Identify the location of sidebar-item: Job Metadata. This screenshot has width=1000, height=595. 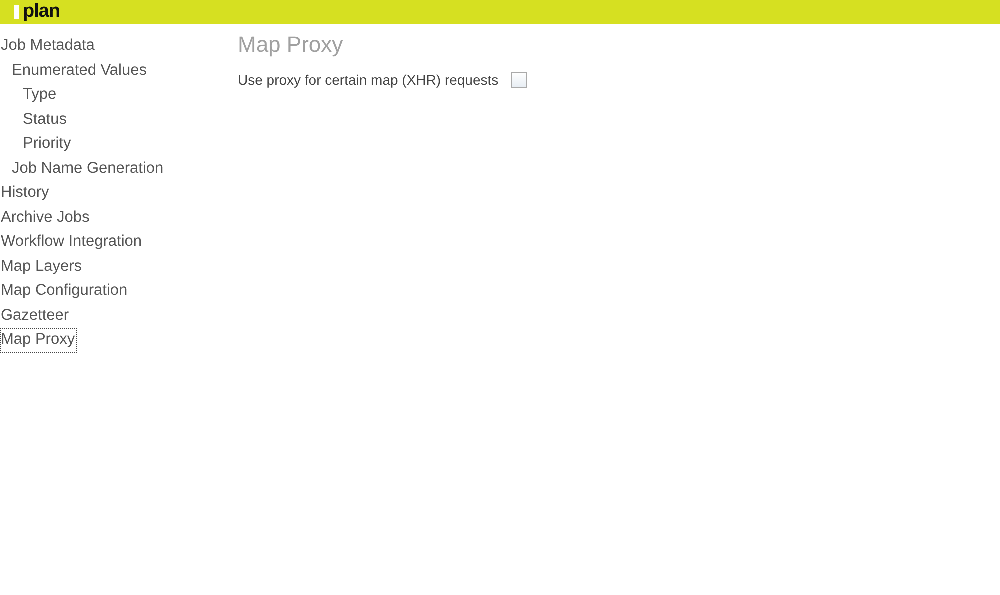
(48, 46).